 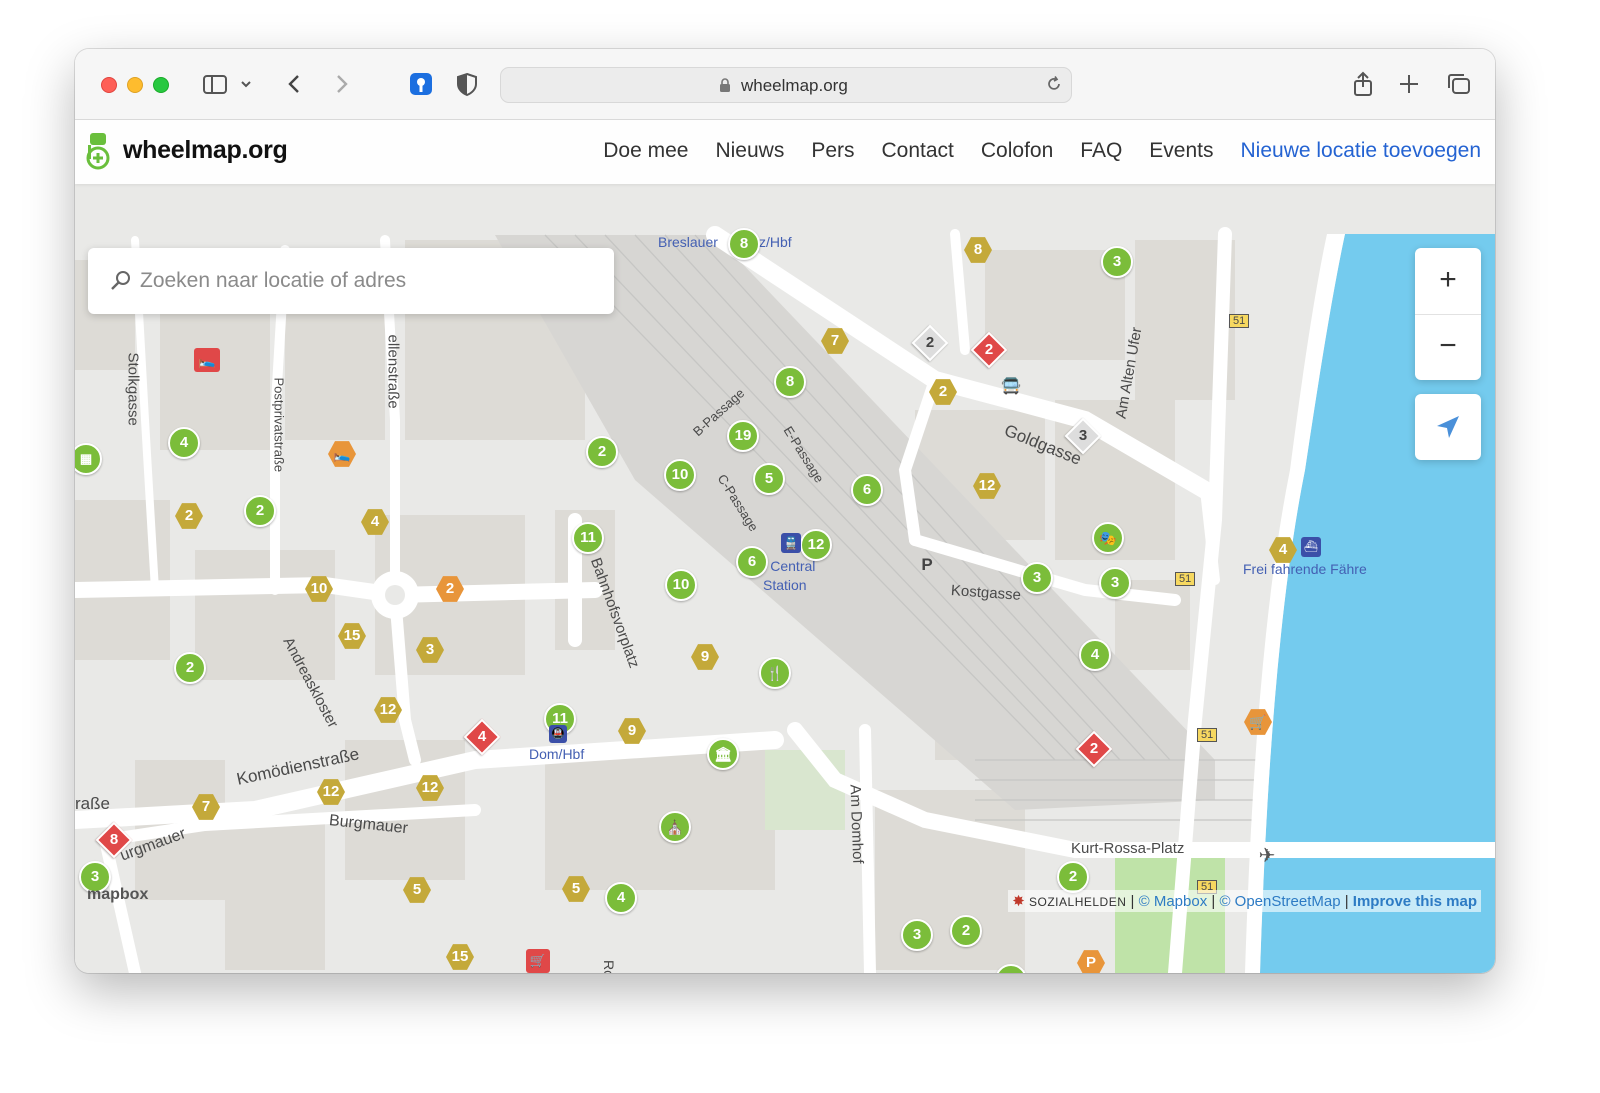 What do you see at coordinates (467, 84) in the screenshot?
I see `shield-icon` at bounding box center [467, 84].